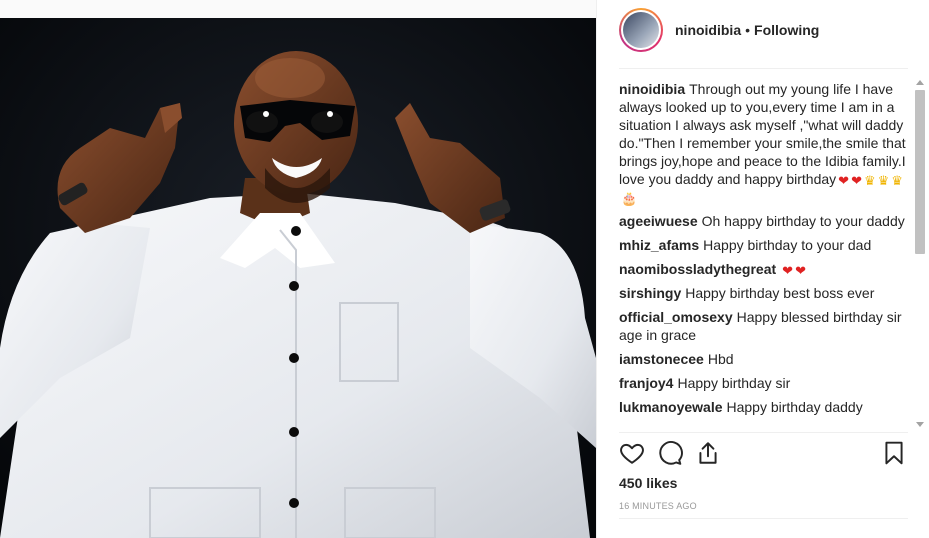  Describe the element at coordinates (652, 89) in the screenshot. I see `comment-username: ninoidibia` at that location.